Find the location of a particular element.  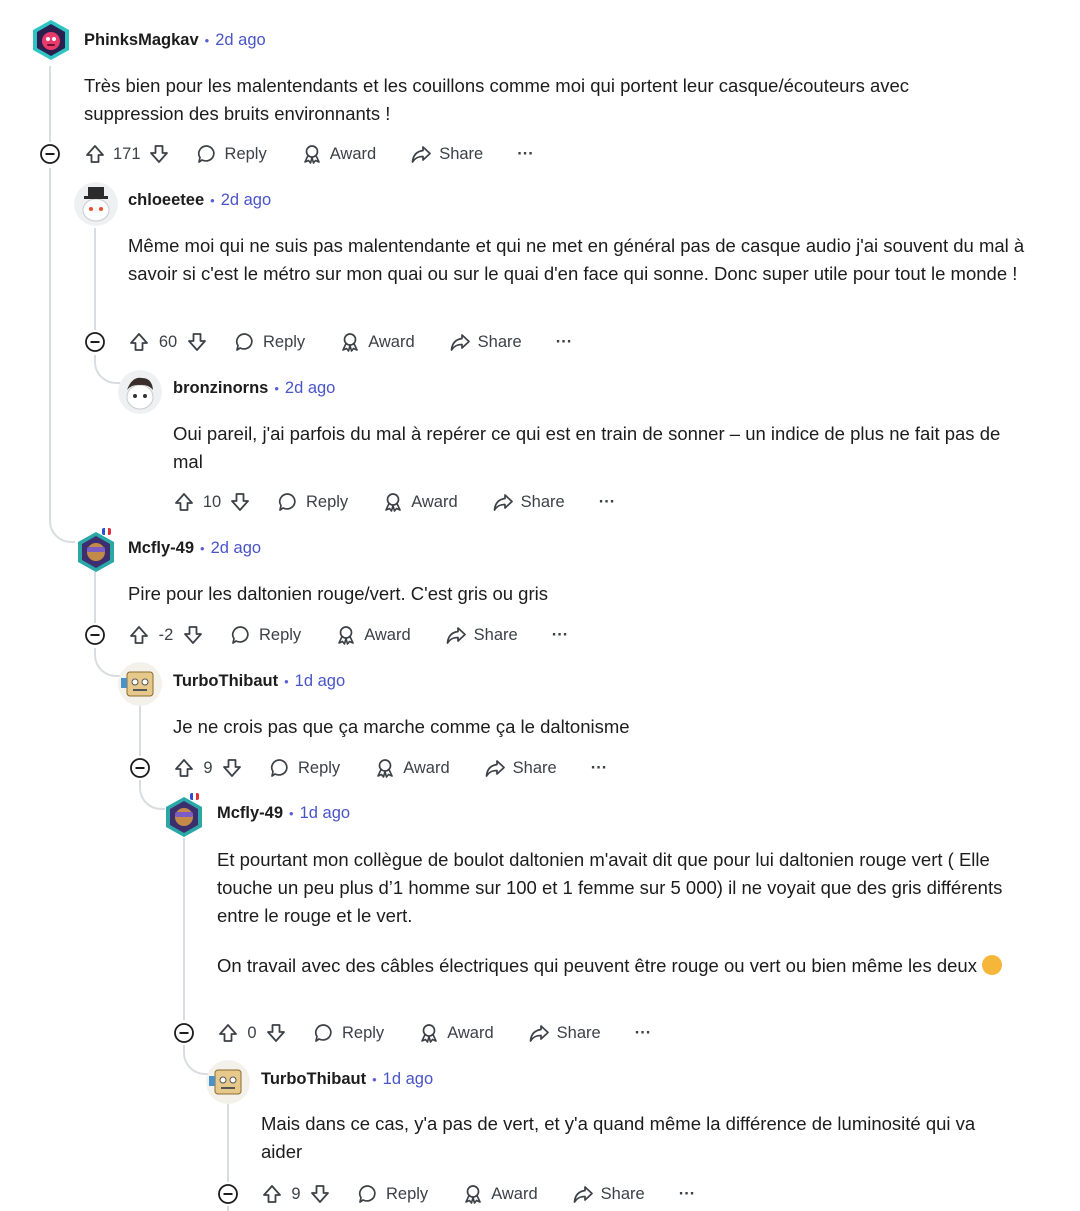

share-label: Share is located at coordinates (534, 767).